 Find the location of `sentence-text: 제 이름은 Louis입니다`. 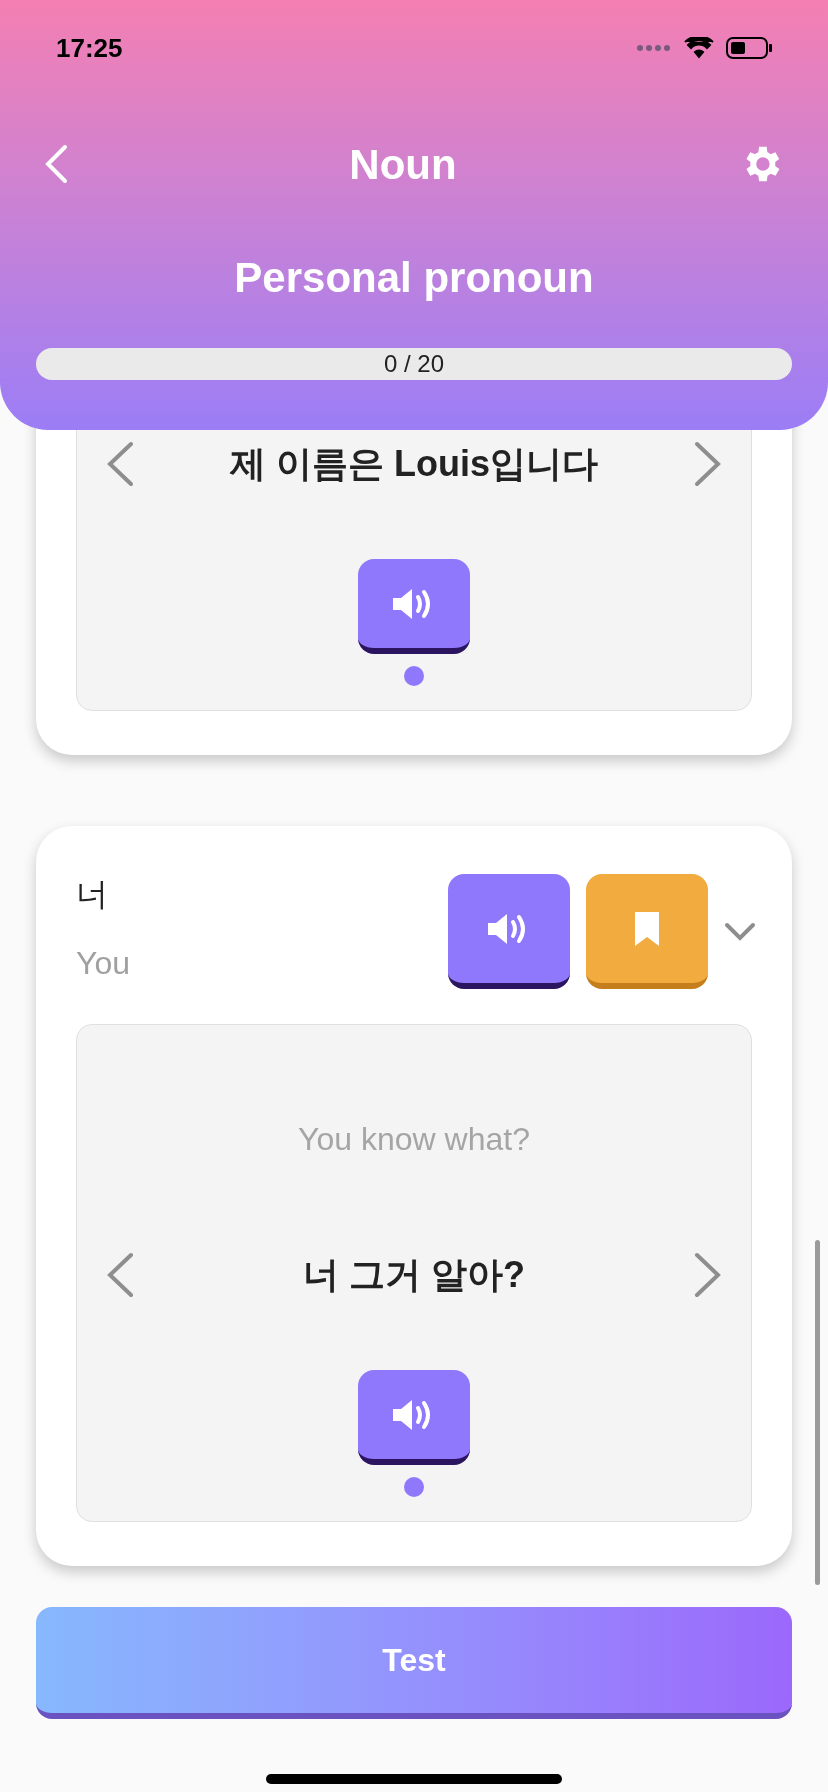

sentence-text: 제 이름은 Louis입니다 is located at coordinates (414, 464).